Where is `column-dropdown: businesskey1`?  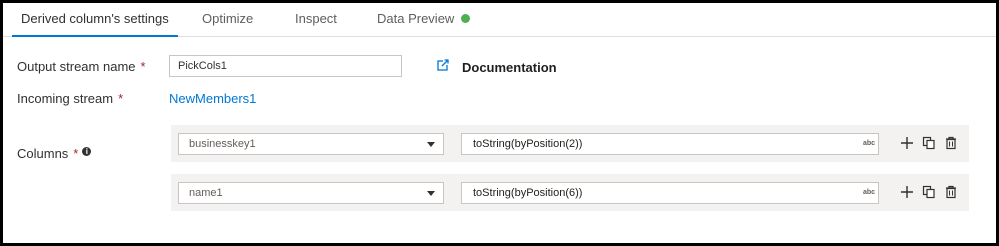 column-dropdown: businesskey1 is located at coordinates (311, 144).